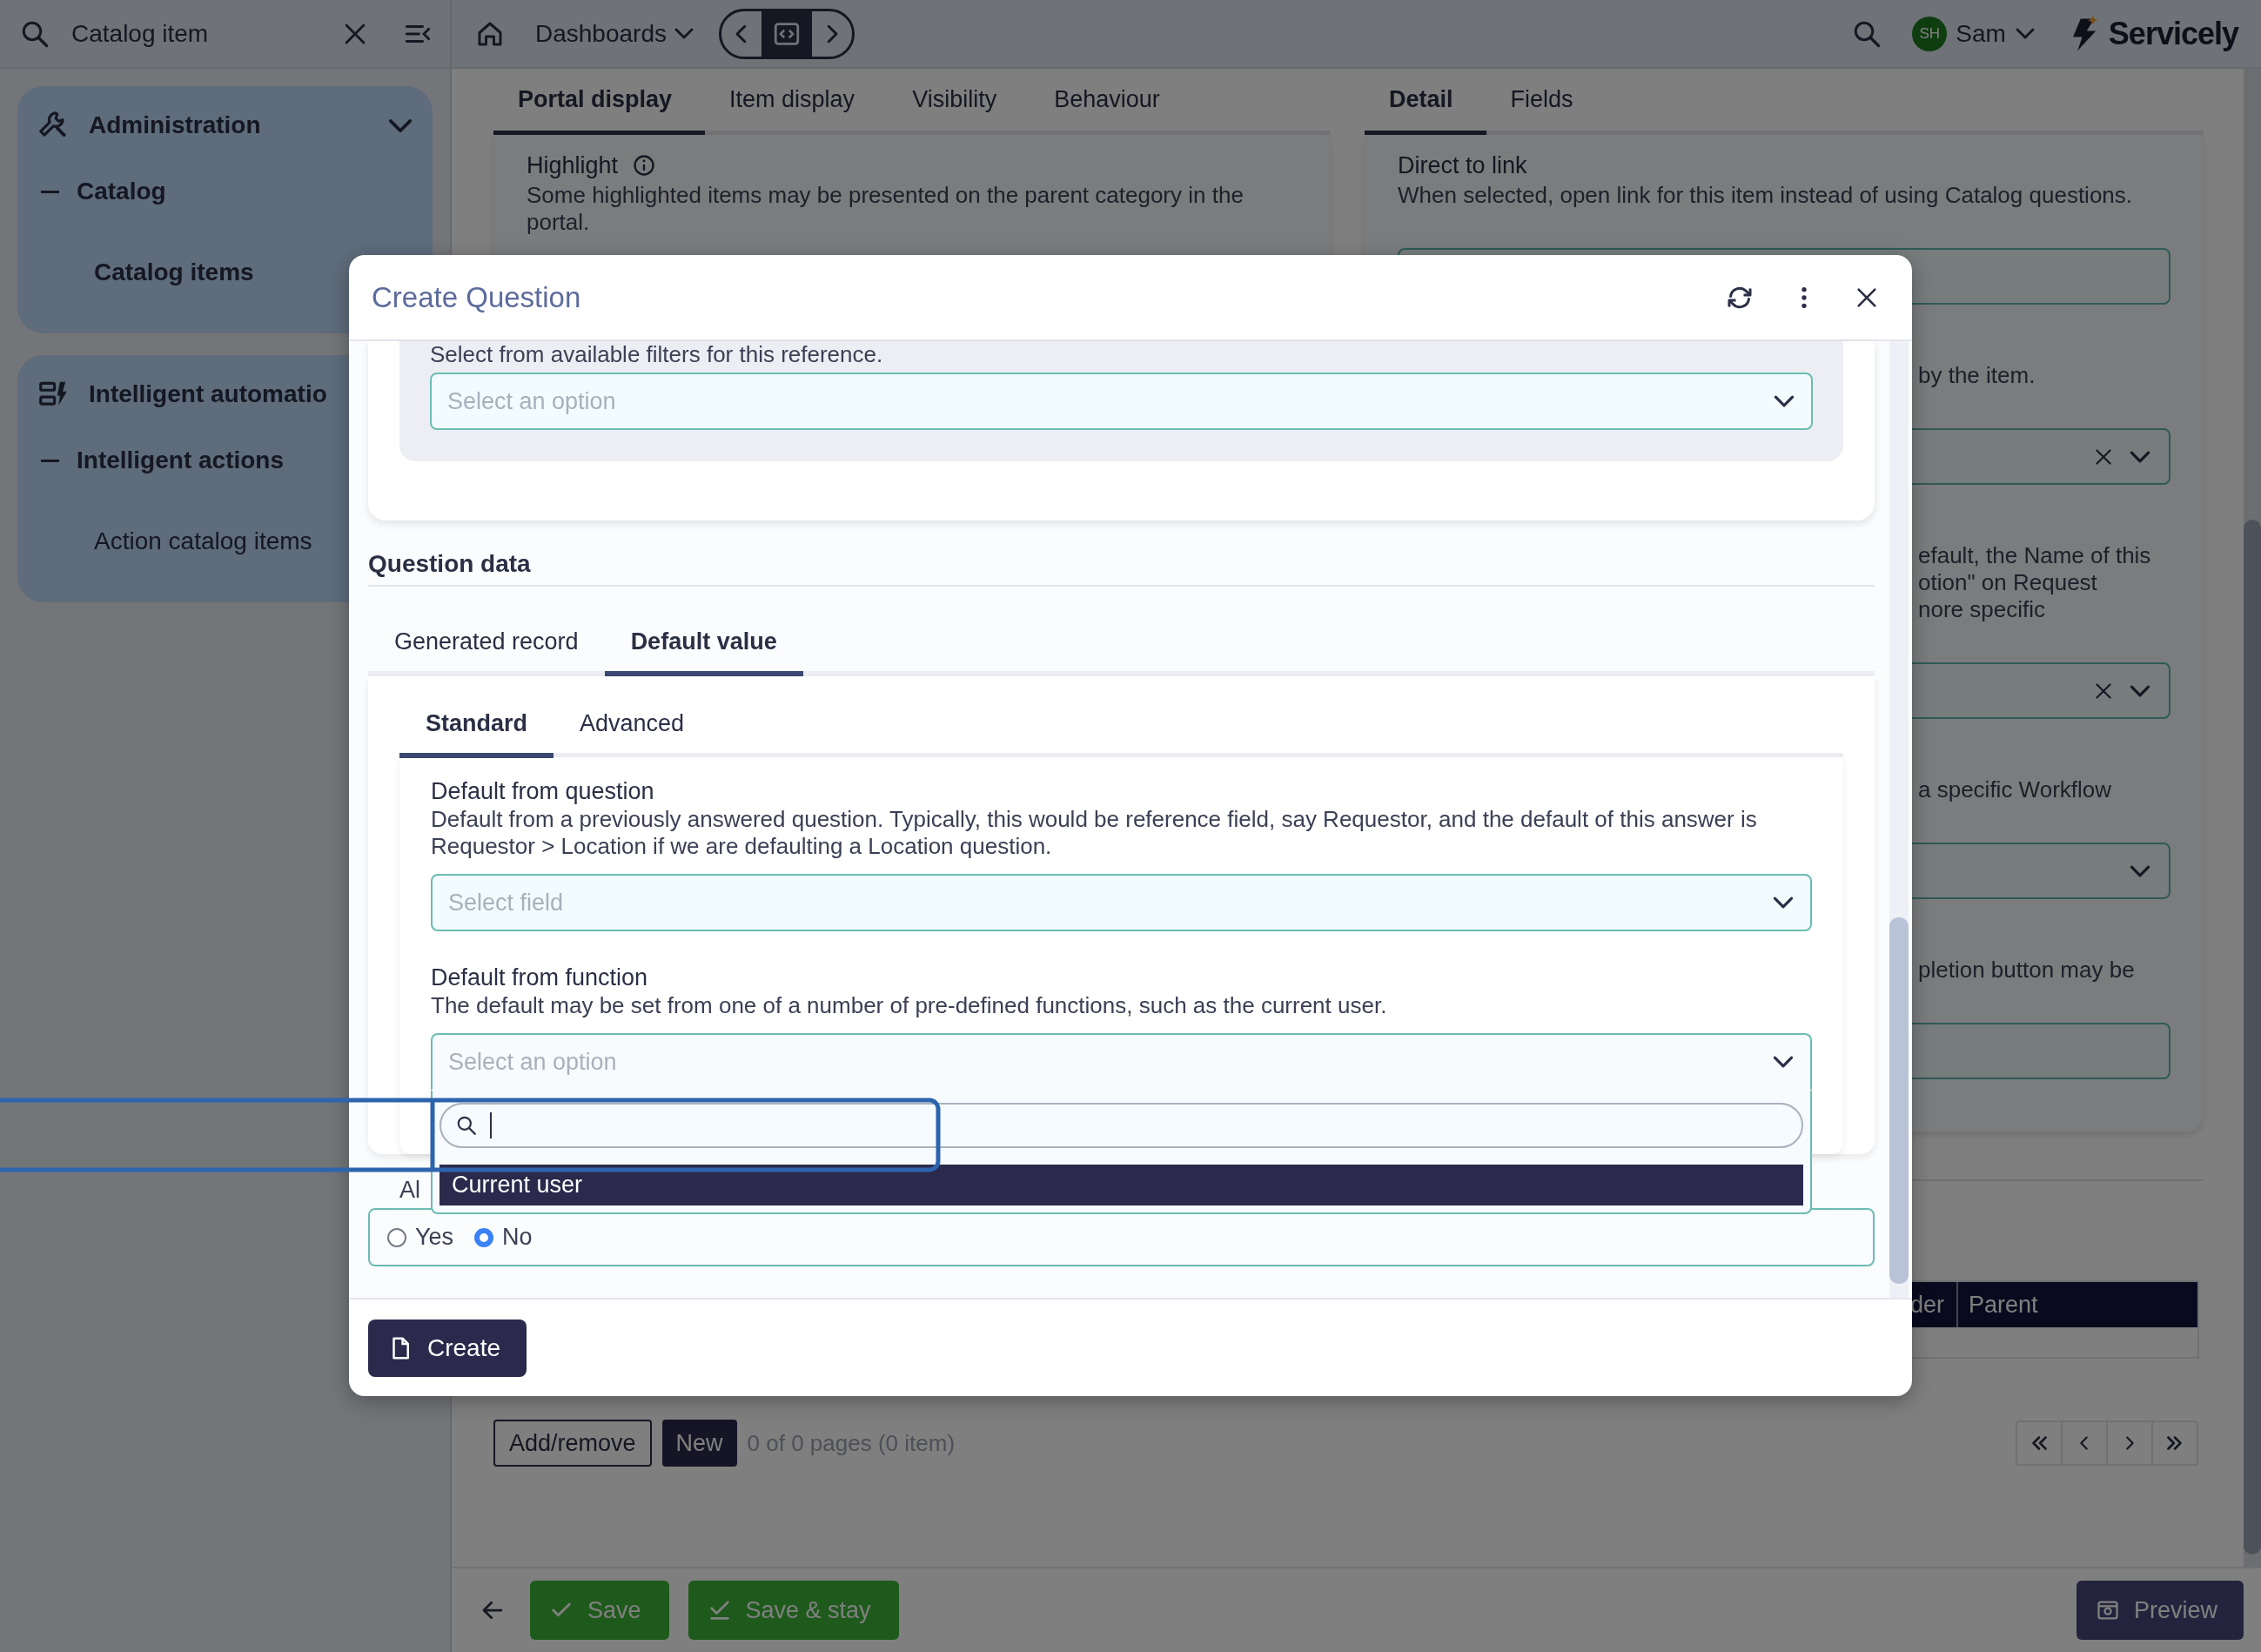  What do you see at coordinates (632, 734) in the screenshot?
I see `tab: Advanced` at bounding box center [632, 734].